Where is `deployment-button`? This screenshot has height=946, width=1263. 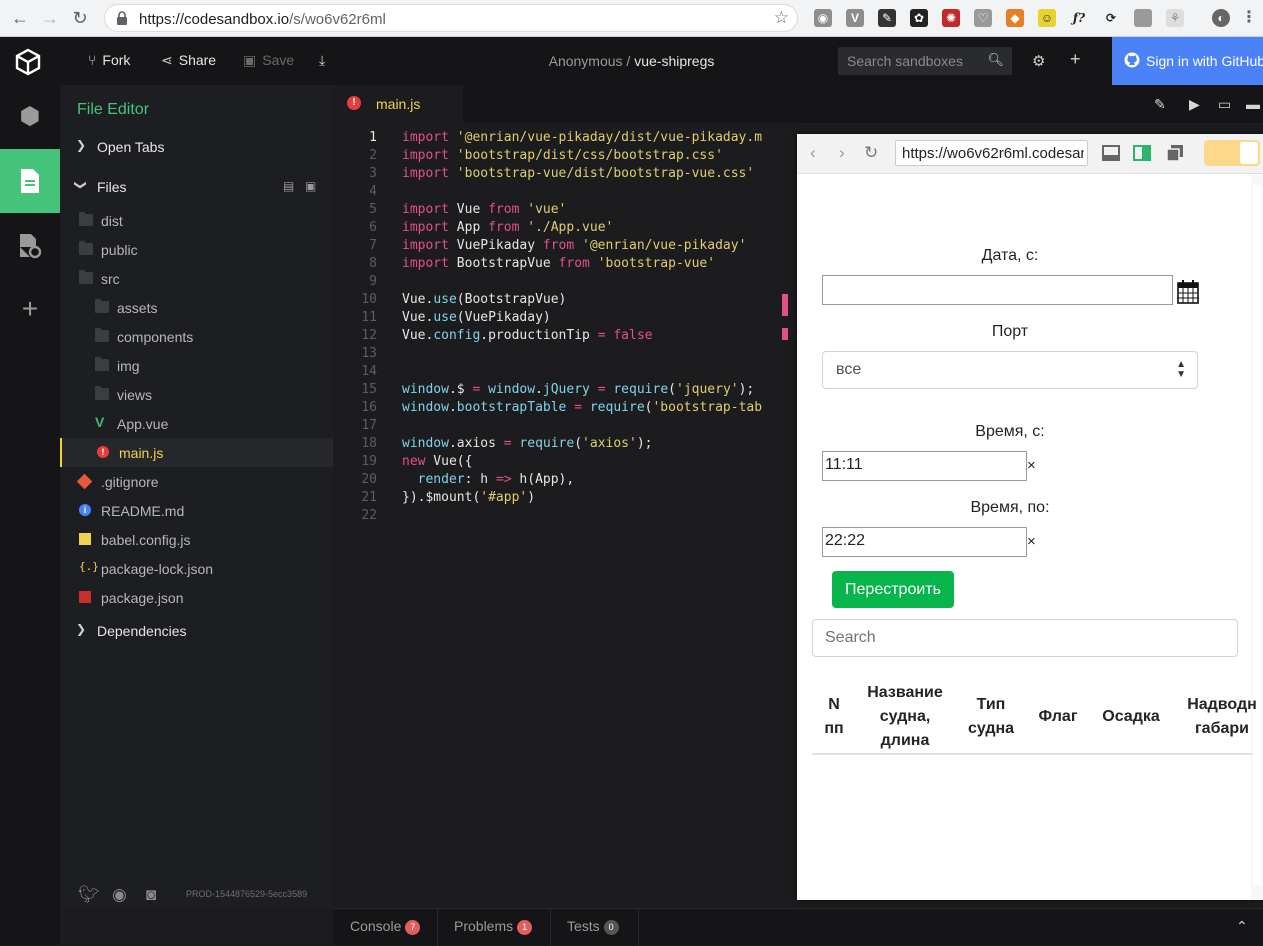 deployment-button is located at coordinates (30, 245).